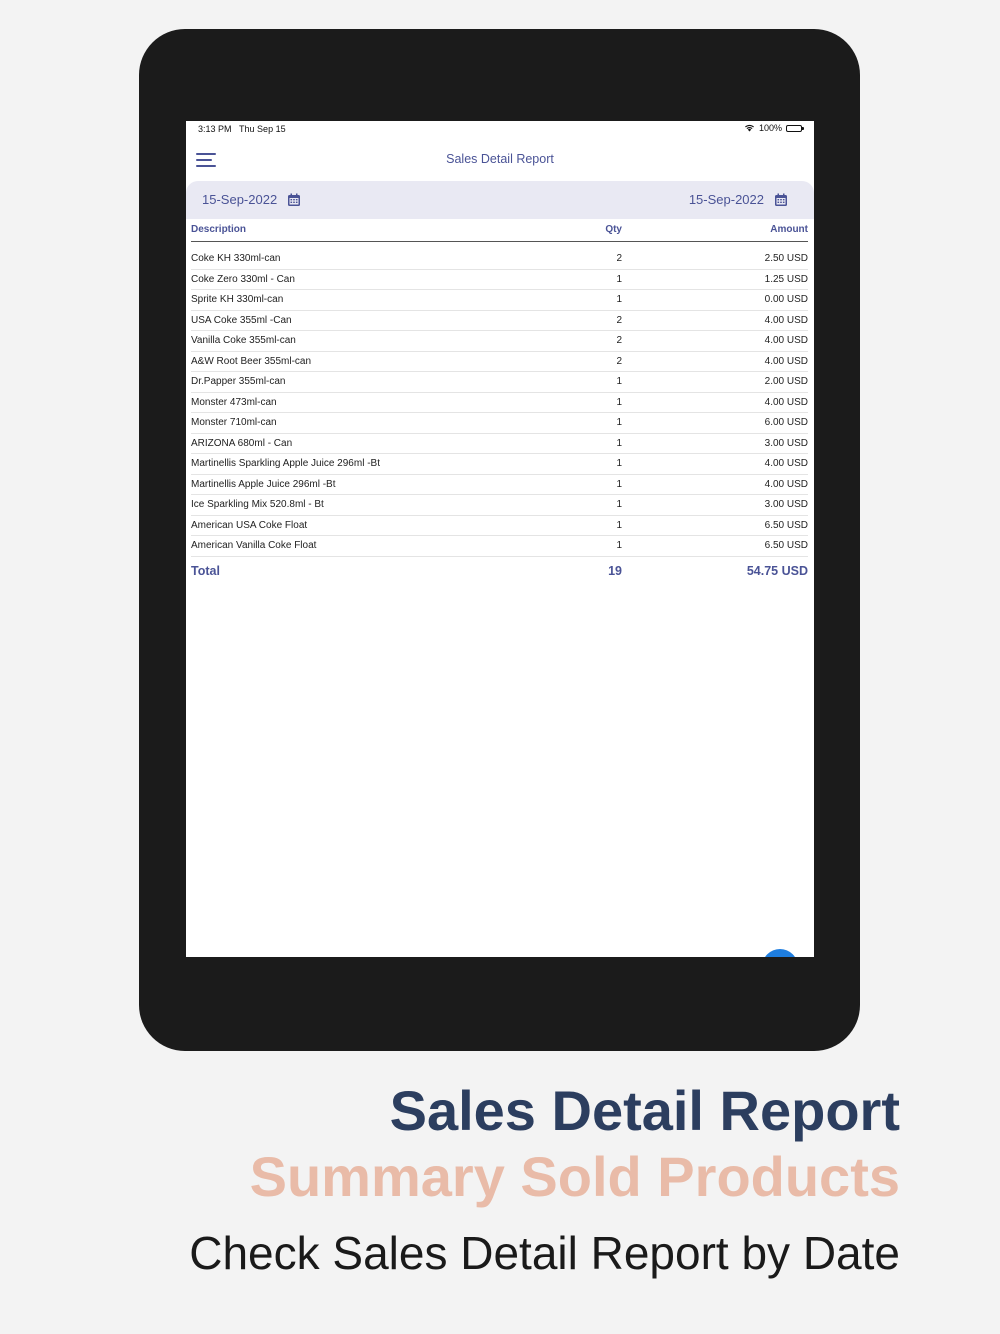 The height and width of the screenshot is (1334, 1000). What do you see at coordinates (499, 362) in the screenshot?
I see `table-row: A&W Root Beer 355ml-can 2 4.00 USD` at bounding box center [499, 362].